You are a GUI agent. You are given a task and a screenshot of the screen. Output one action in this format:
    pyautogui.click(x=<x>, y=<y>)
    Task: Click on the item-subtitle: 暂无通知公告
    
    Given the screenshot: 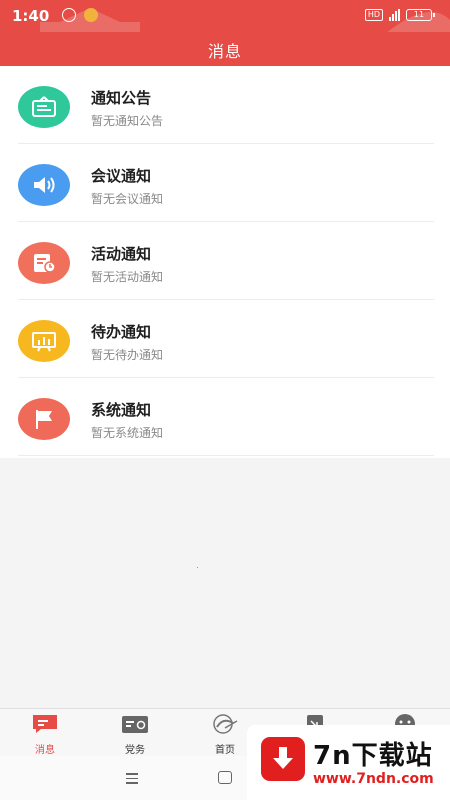 What is the action you would take?
    pyautogui.click(x=127, y=121)
    